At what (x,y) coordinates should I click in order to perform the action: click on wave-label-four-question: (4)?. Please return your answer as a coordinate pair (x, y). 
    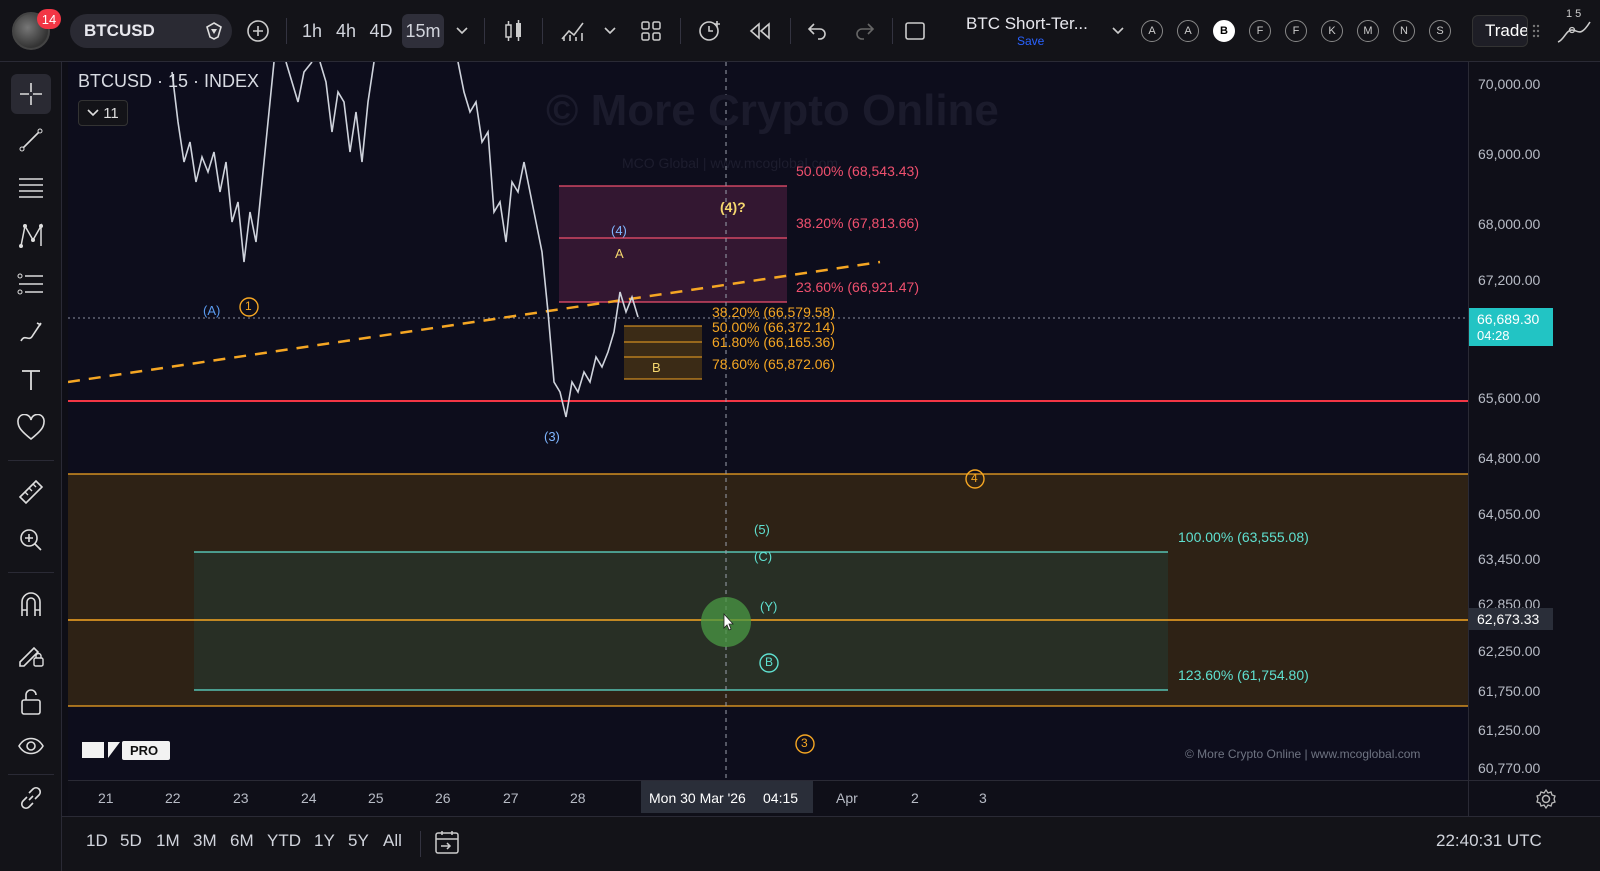
    Looking at the image, I should click on (733, 207).